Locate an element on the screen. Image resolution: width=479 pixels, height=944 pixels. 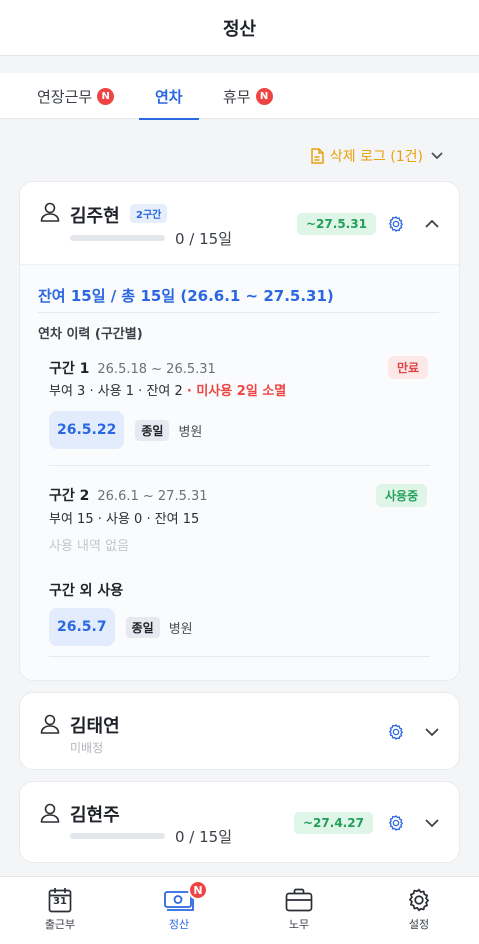
summary-divider is located at coordinates (238, 312).